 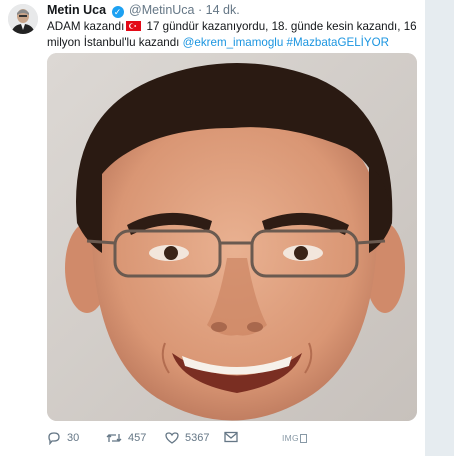 I want to click on retweet-count: 457, so click(x=137, y=438).